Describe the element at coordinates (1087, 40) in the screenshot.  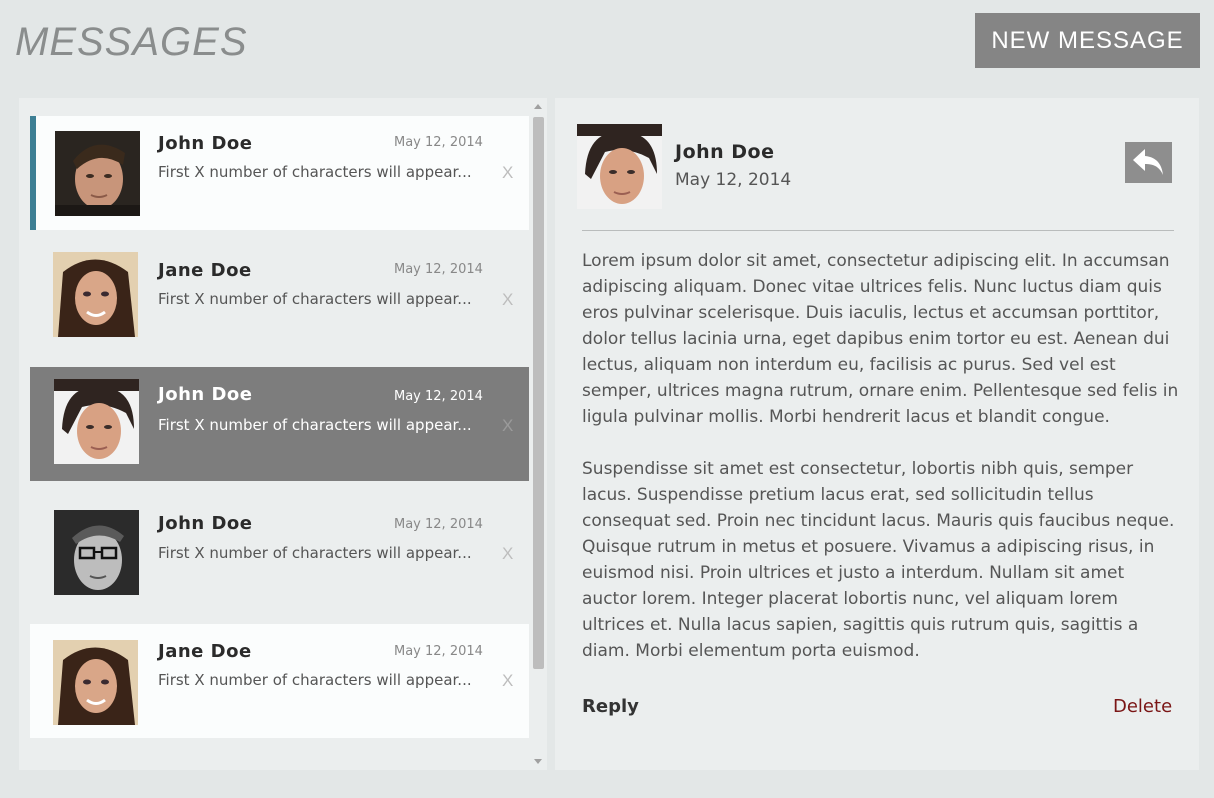
I see `new-message-button: NEW MESSAGE` at that location.